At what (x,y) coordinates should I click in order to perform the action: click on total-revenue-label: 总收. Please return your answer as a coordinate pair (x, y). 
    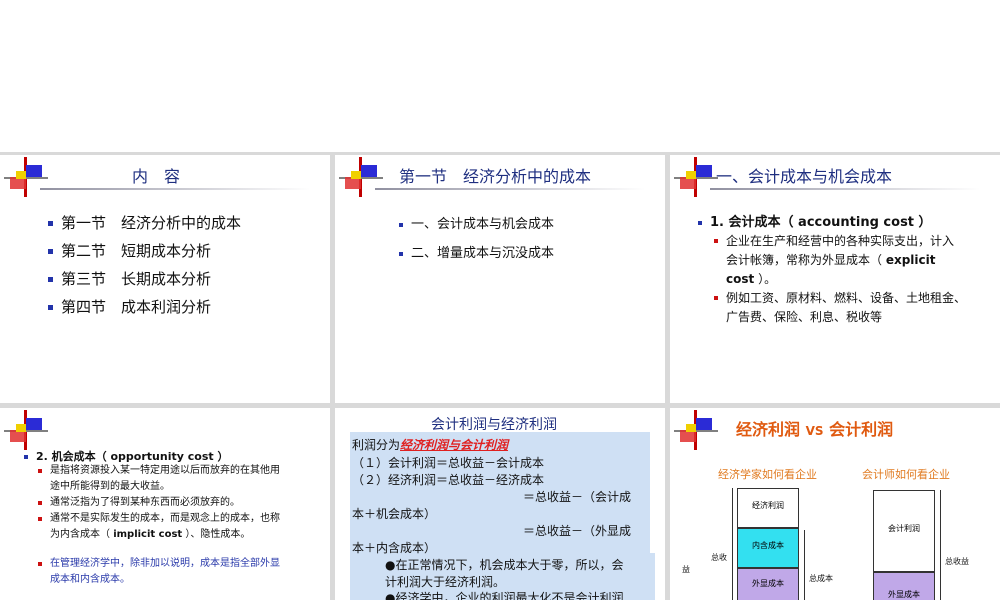
    Looking at the image, I should click on (719, 557).